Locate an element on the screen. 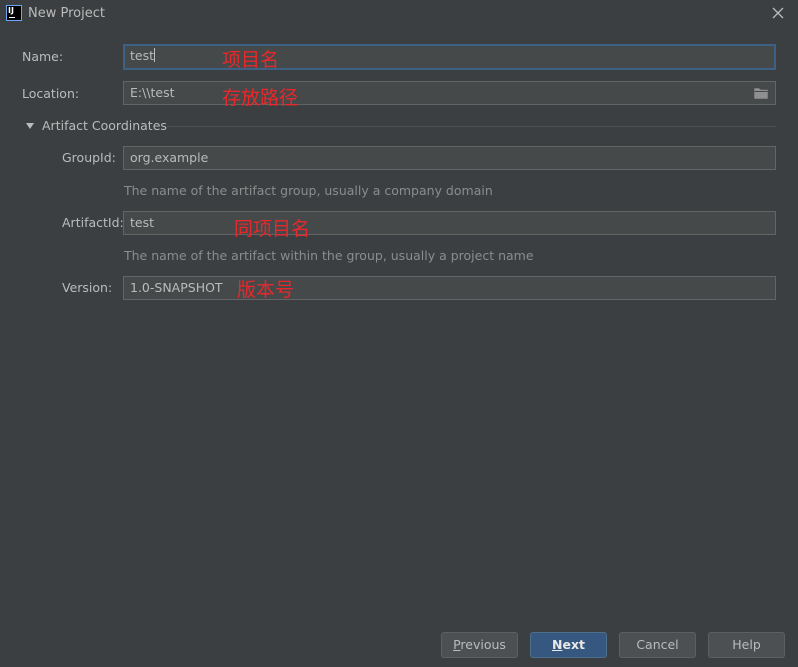 This screenshot has width=798, height=667. cancel-button: Cancel is located at coordinates (657, 645).